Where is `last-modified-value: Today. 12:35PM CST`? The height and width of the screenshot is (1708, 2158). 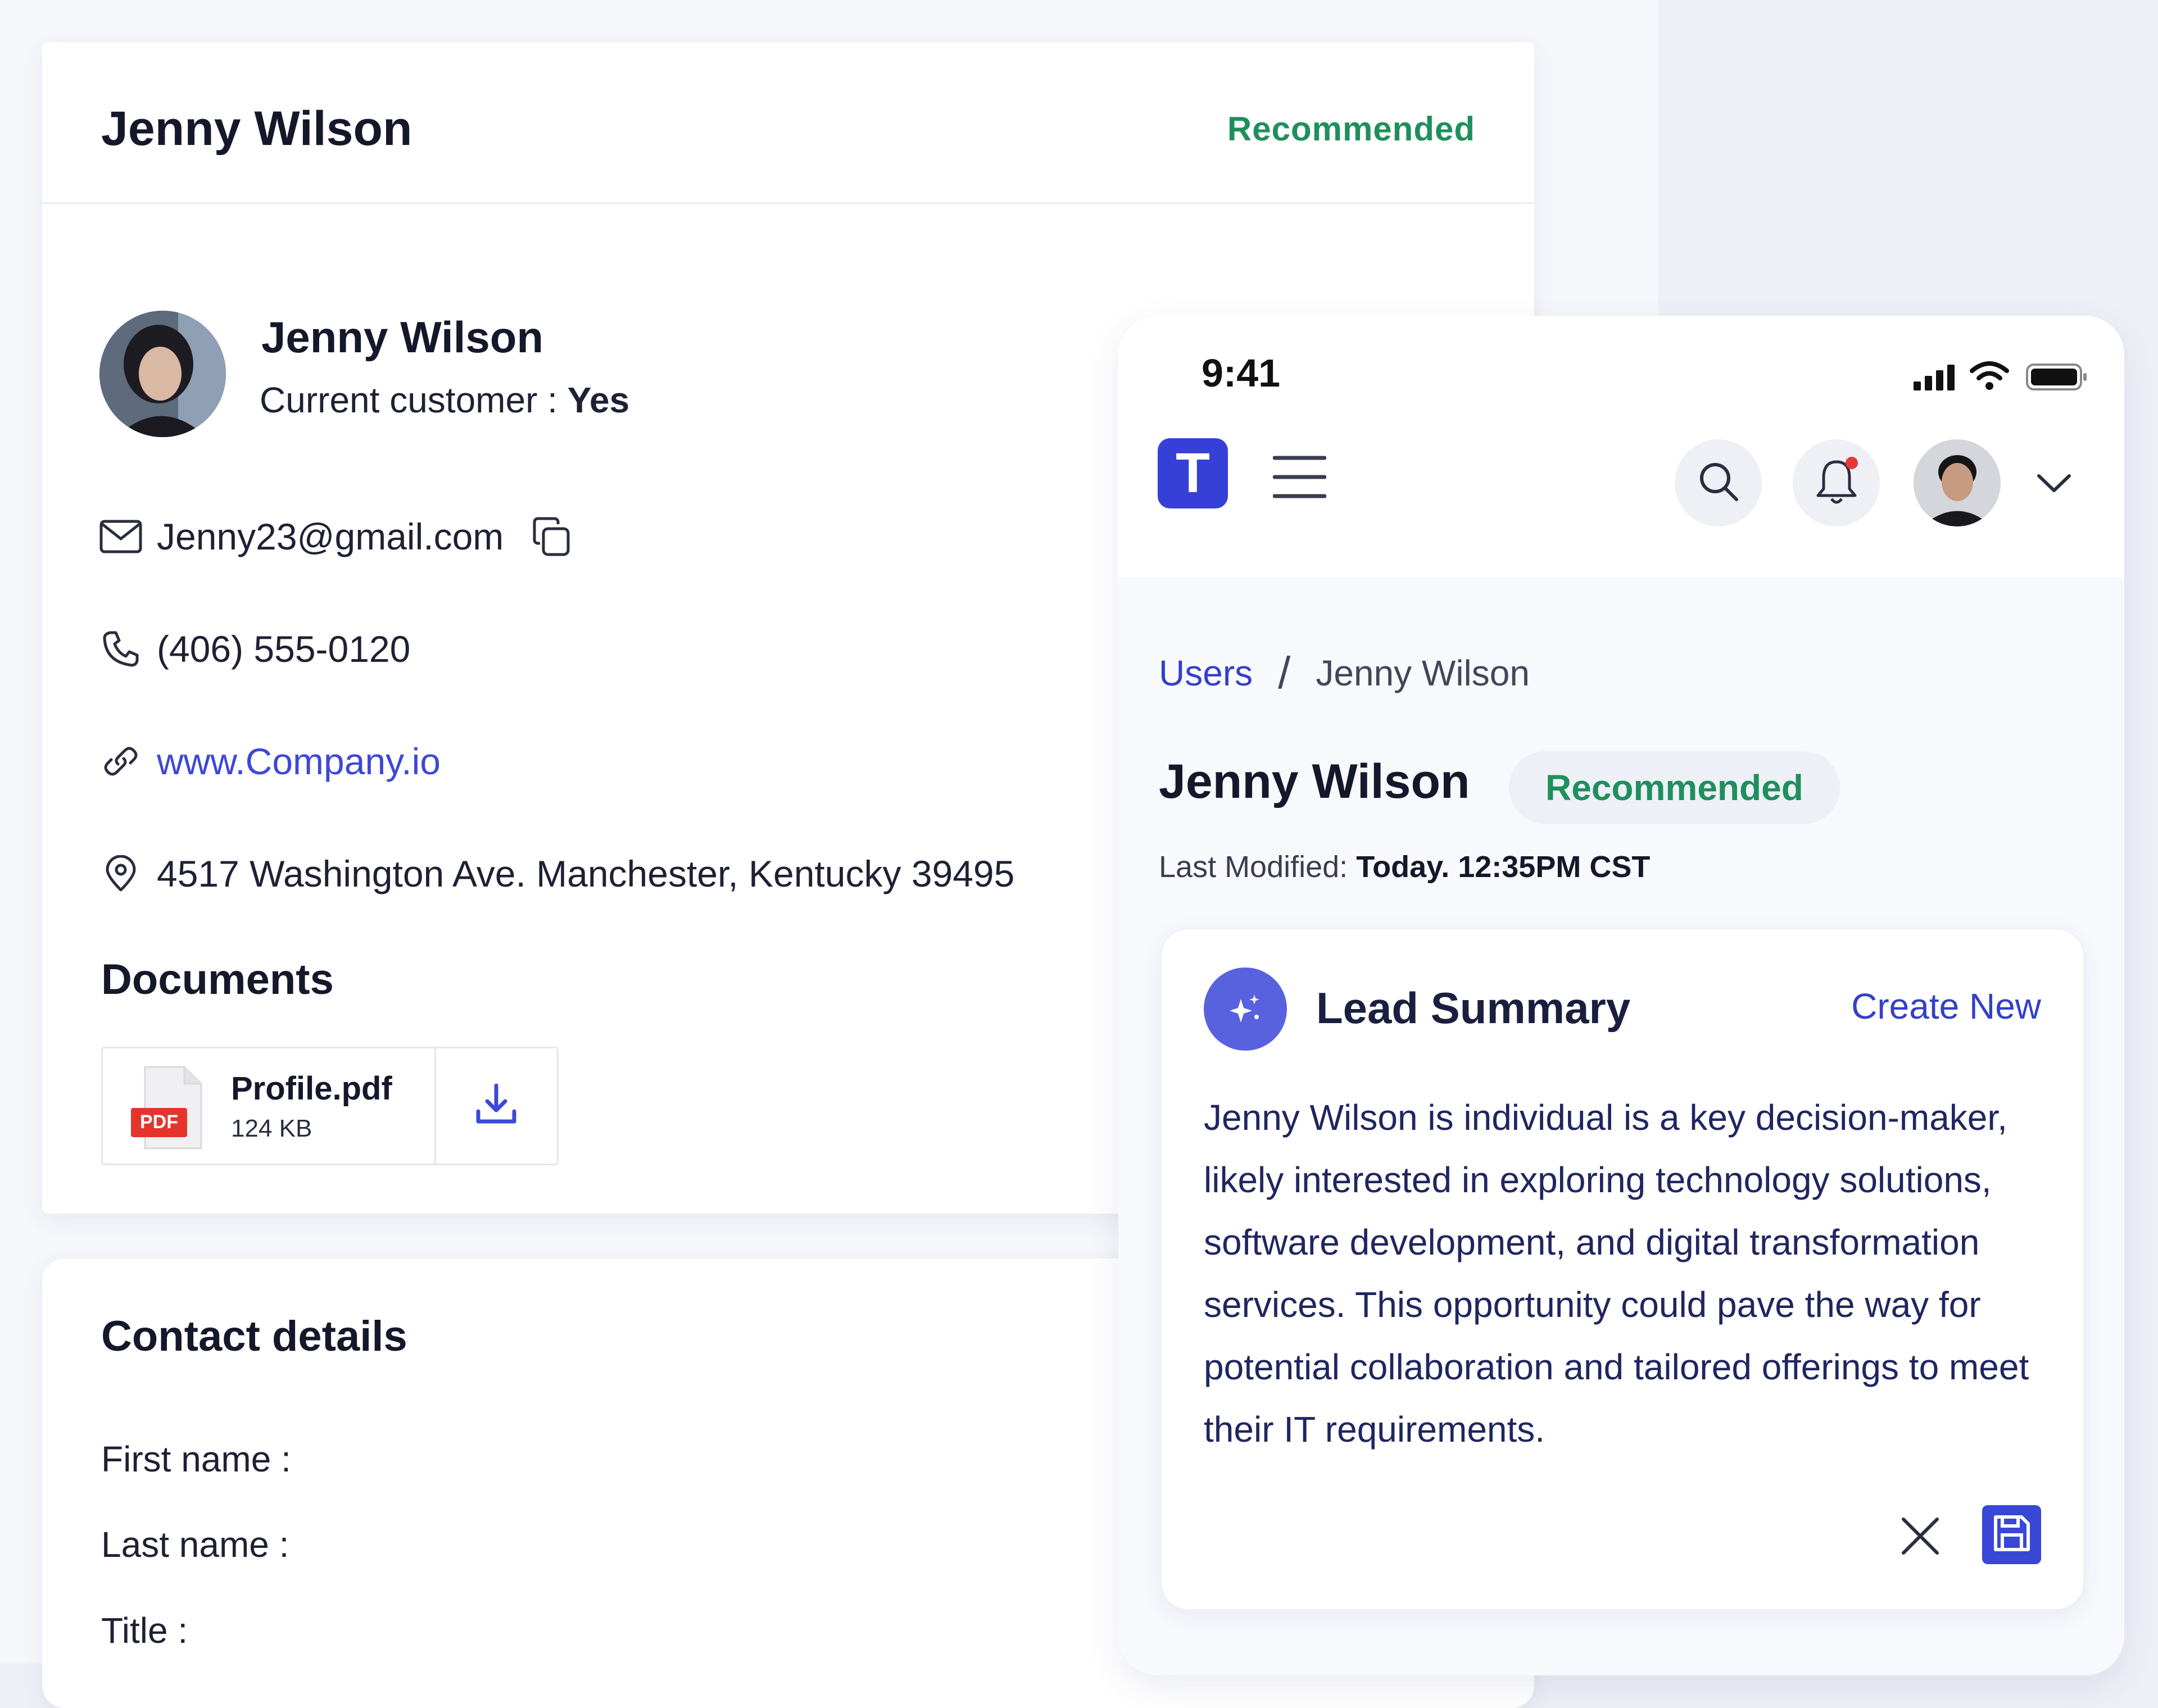
last-modified-value: Today. 12:35PM CST is located at coordinates (1503, 867).